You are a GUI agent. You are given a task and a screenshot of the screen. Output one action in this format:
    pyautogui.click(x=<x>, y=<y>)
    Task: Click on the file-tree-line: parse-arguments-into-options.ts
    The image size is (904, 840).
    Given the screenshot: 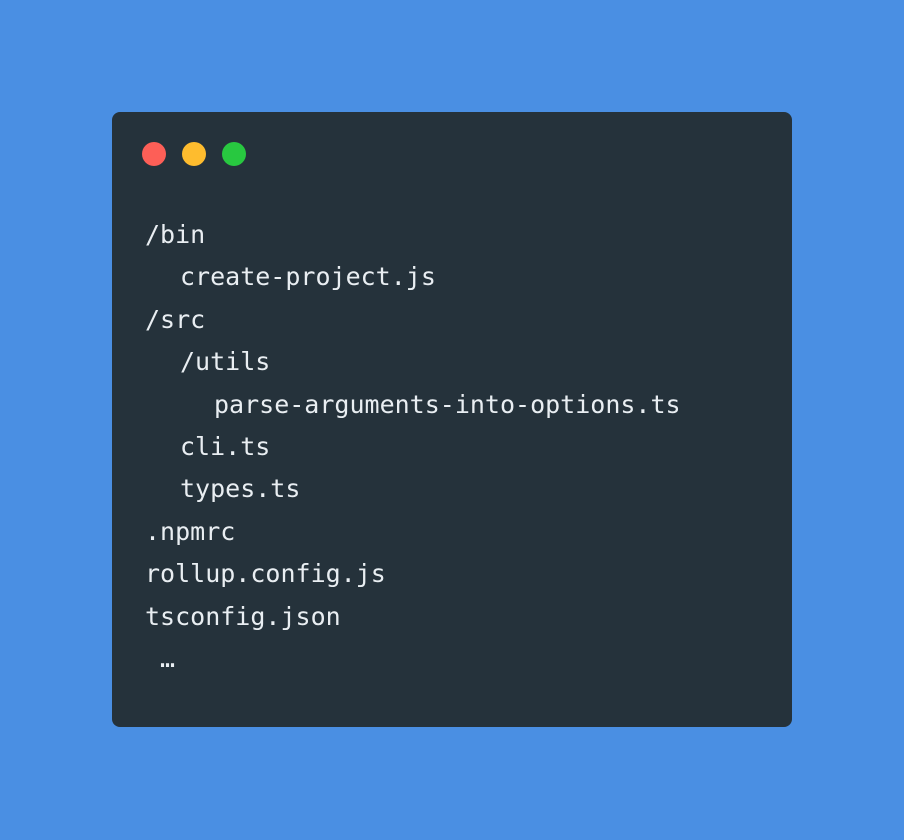 What is the action you would take?
    pyautogui.click(x=447, y=404)
    